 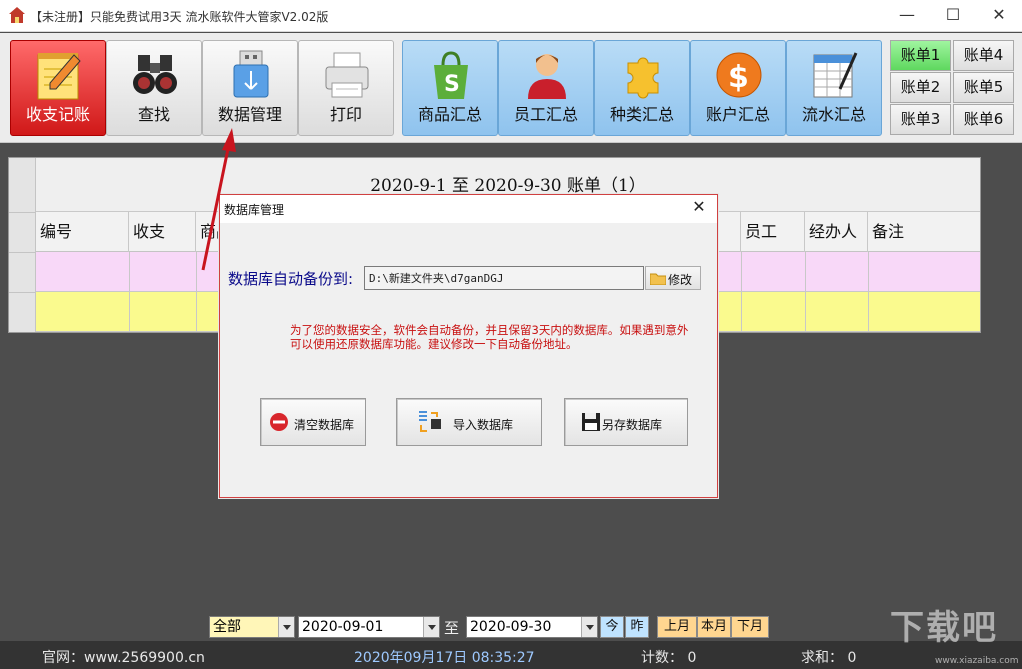 I want to click on sum-text: 求和： 0, so click(x=829, y=658).